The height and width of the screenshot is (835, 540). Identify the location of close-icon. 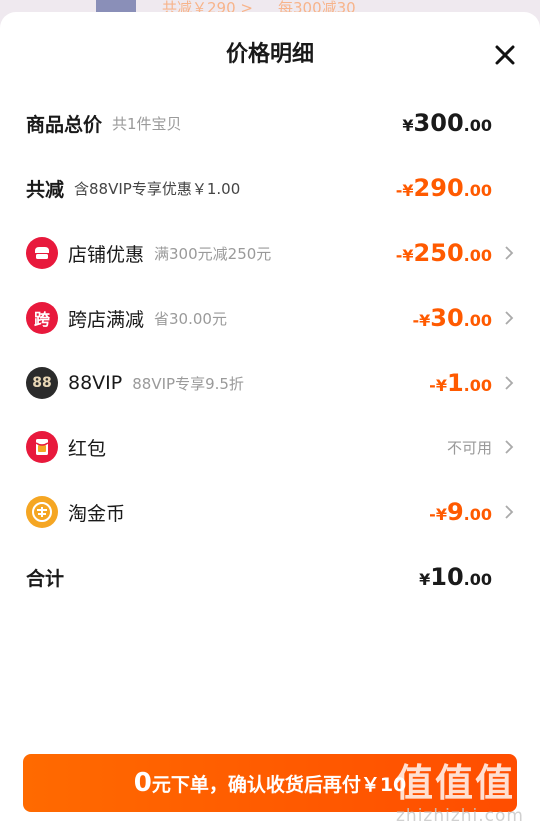
(505, 55).